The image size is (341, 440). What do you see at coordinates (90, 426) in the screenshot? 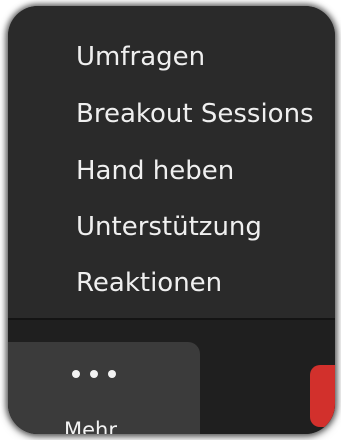
I see `more-button-label: Mehr` at bounding box center [90, 426].